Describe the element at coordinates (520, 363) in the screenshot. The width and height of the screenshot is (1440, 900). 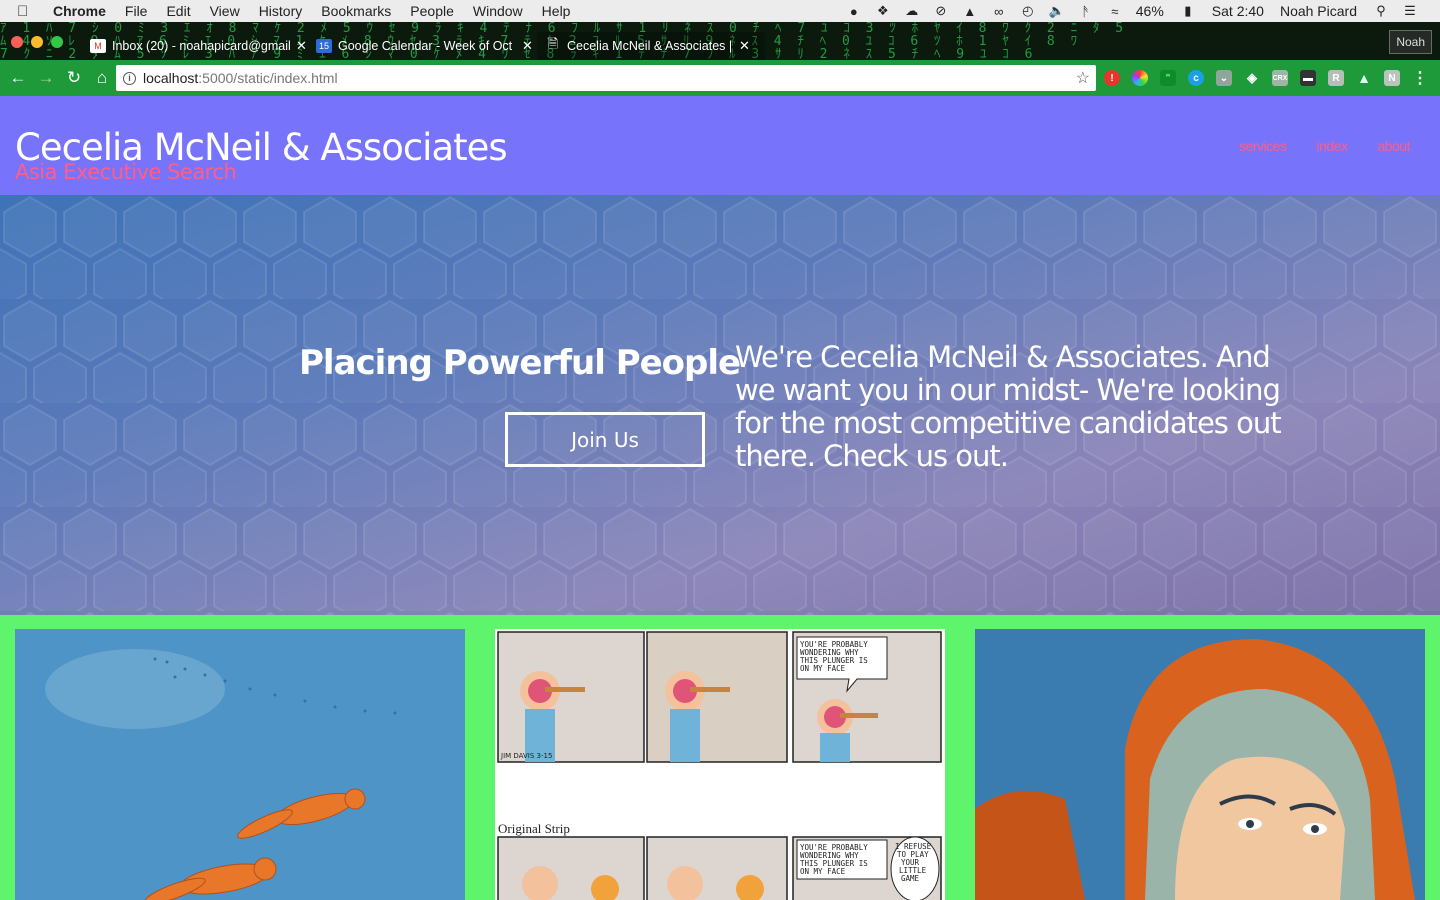
I see `hero-title: Placing Powerful People` at that location.